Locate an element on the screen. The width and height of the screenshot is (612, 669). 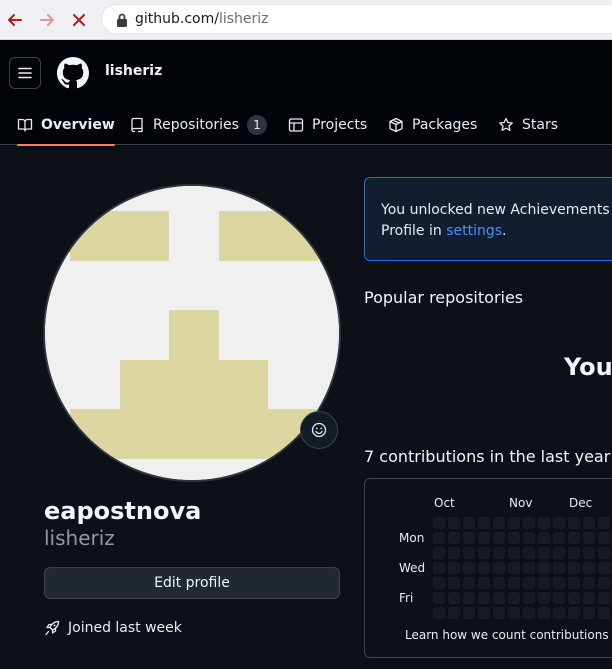
stop-loading-button is located at coordinates (79, 20).